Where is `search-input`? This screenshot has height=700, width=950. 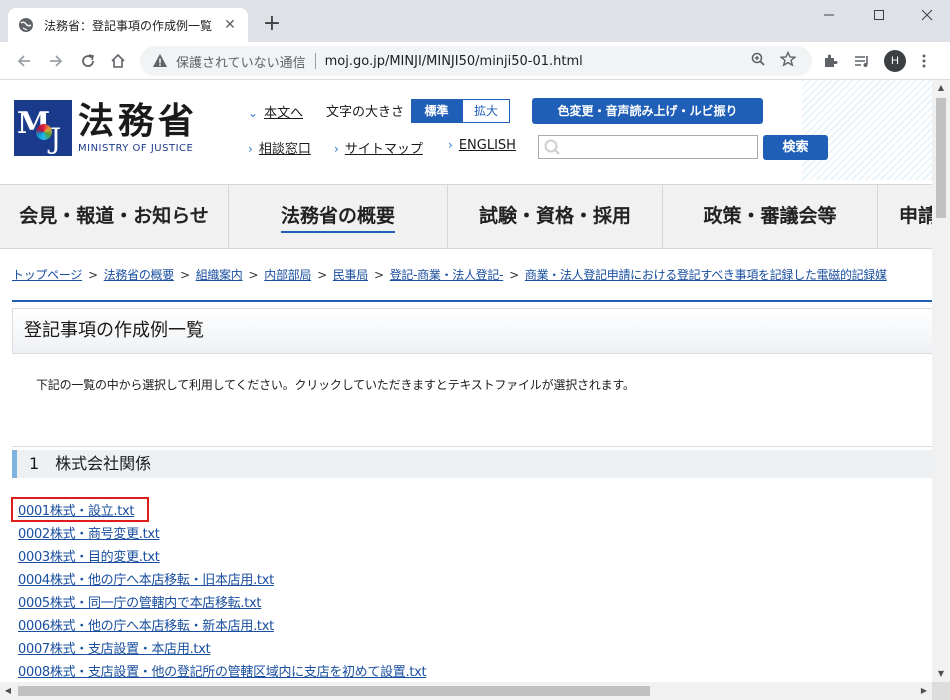 search-input is located at coordinates (660, 147).